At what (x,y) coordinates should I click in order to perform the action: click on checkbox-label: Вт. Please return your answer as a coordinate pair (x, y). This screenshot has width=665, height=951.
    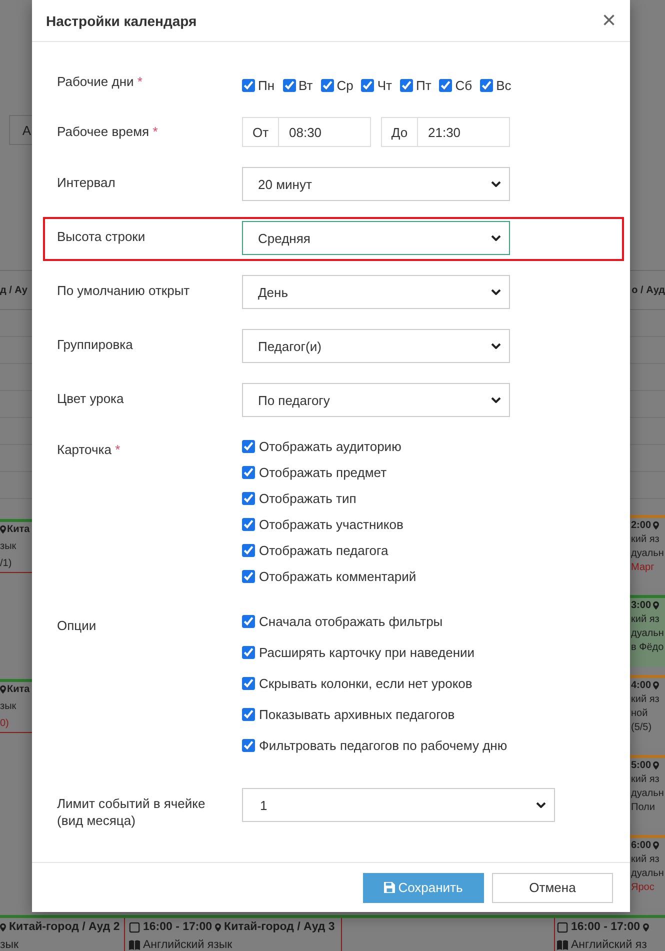
    Looking at the image, I should click on (305, 85).